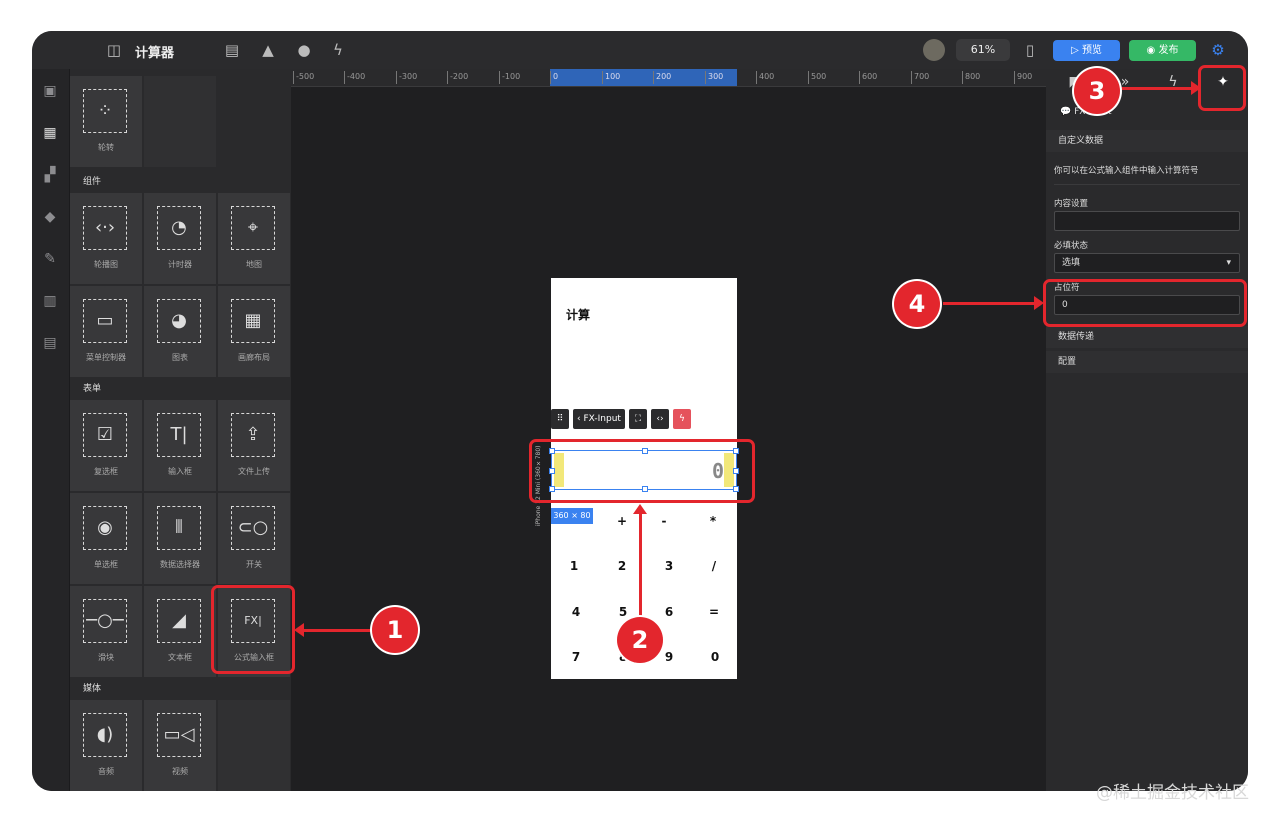 The height and width of the screenshot is (823, 1280). What do you see at coordinates (106, 147) in the screenshot?
I see `tile-label: 轮转` at bounding box center [106, 147].